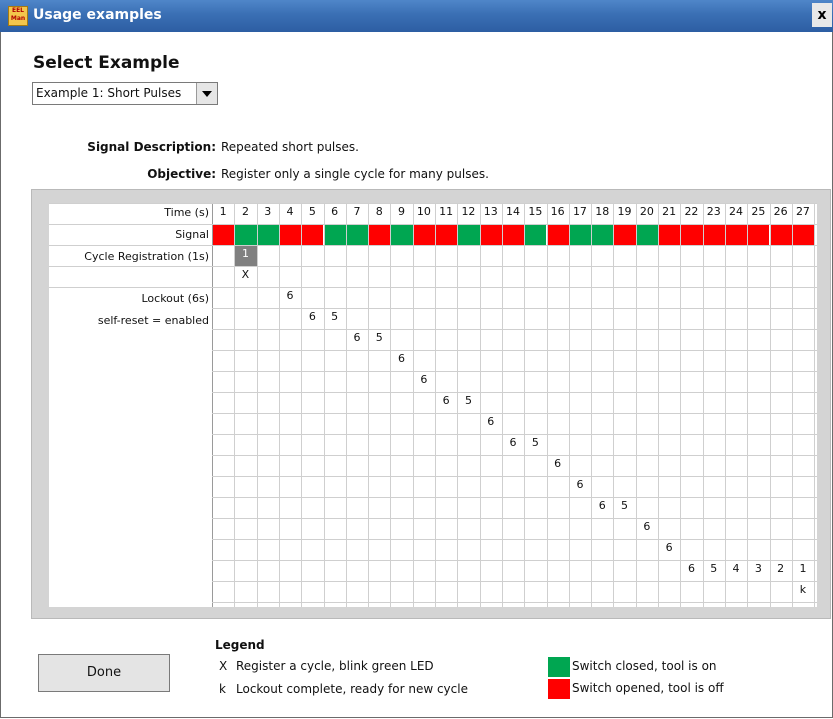 The image size is (833, 719). Describe the element at coordinates (175, 298) in the screenshot. I see `lockout-row-label: Lockout (6s)` at that location.